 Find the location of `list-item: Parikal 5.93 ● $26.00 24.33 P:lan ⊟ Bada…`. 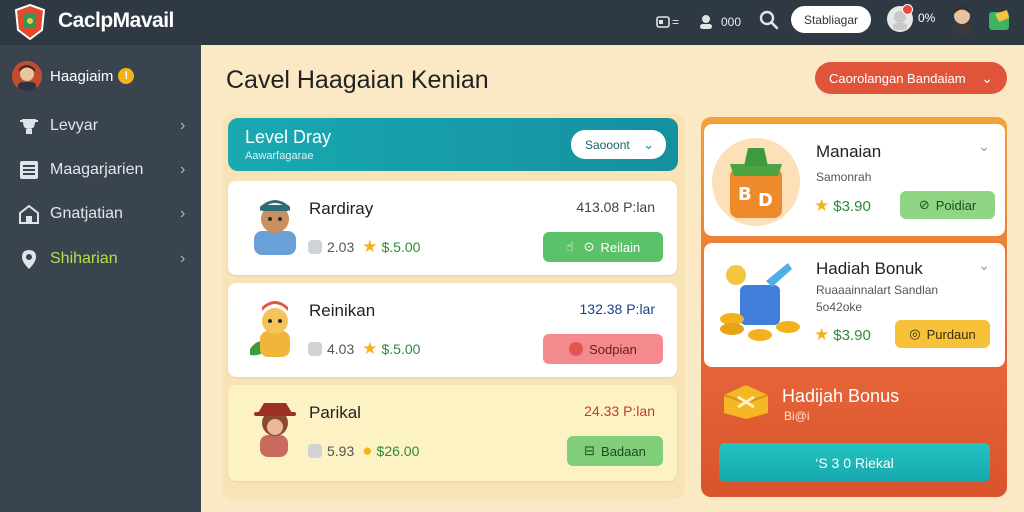

list-item: Parikal 5.93 ● $26.00 24.33 P:lan ⊟ Bada… is located at coordinates (452, 433).